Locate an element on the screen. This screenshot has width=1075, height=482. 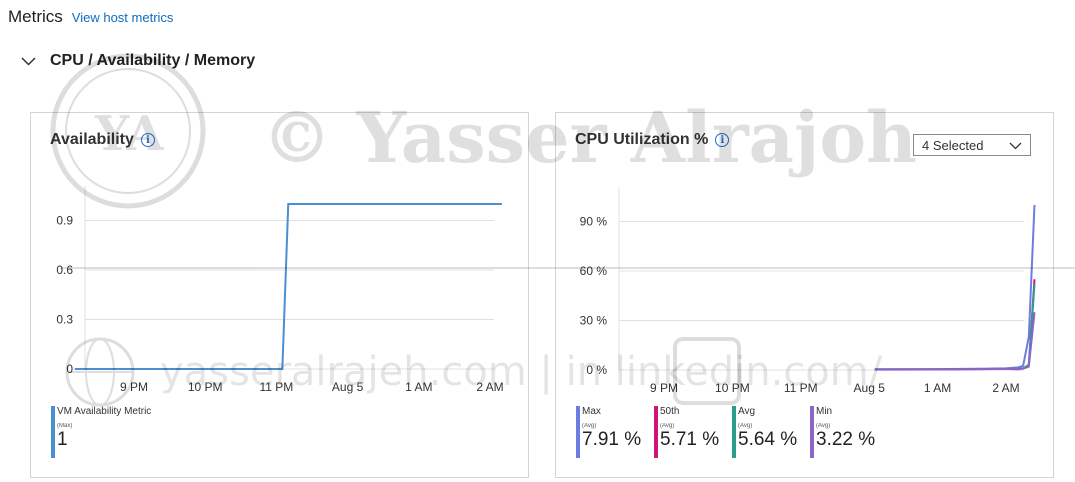
series-line-avg is located at coordinates (955, 327).